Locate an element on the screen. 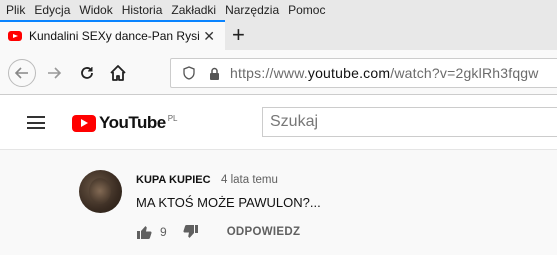 The height and width of the screenshot is (255, 557). forward-icon is located at coordinates (54, 73).